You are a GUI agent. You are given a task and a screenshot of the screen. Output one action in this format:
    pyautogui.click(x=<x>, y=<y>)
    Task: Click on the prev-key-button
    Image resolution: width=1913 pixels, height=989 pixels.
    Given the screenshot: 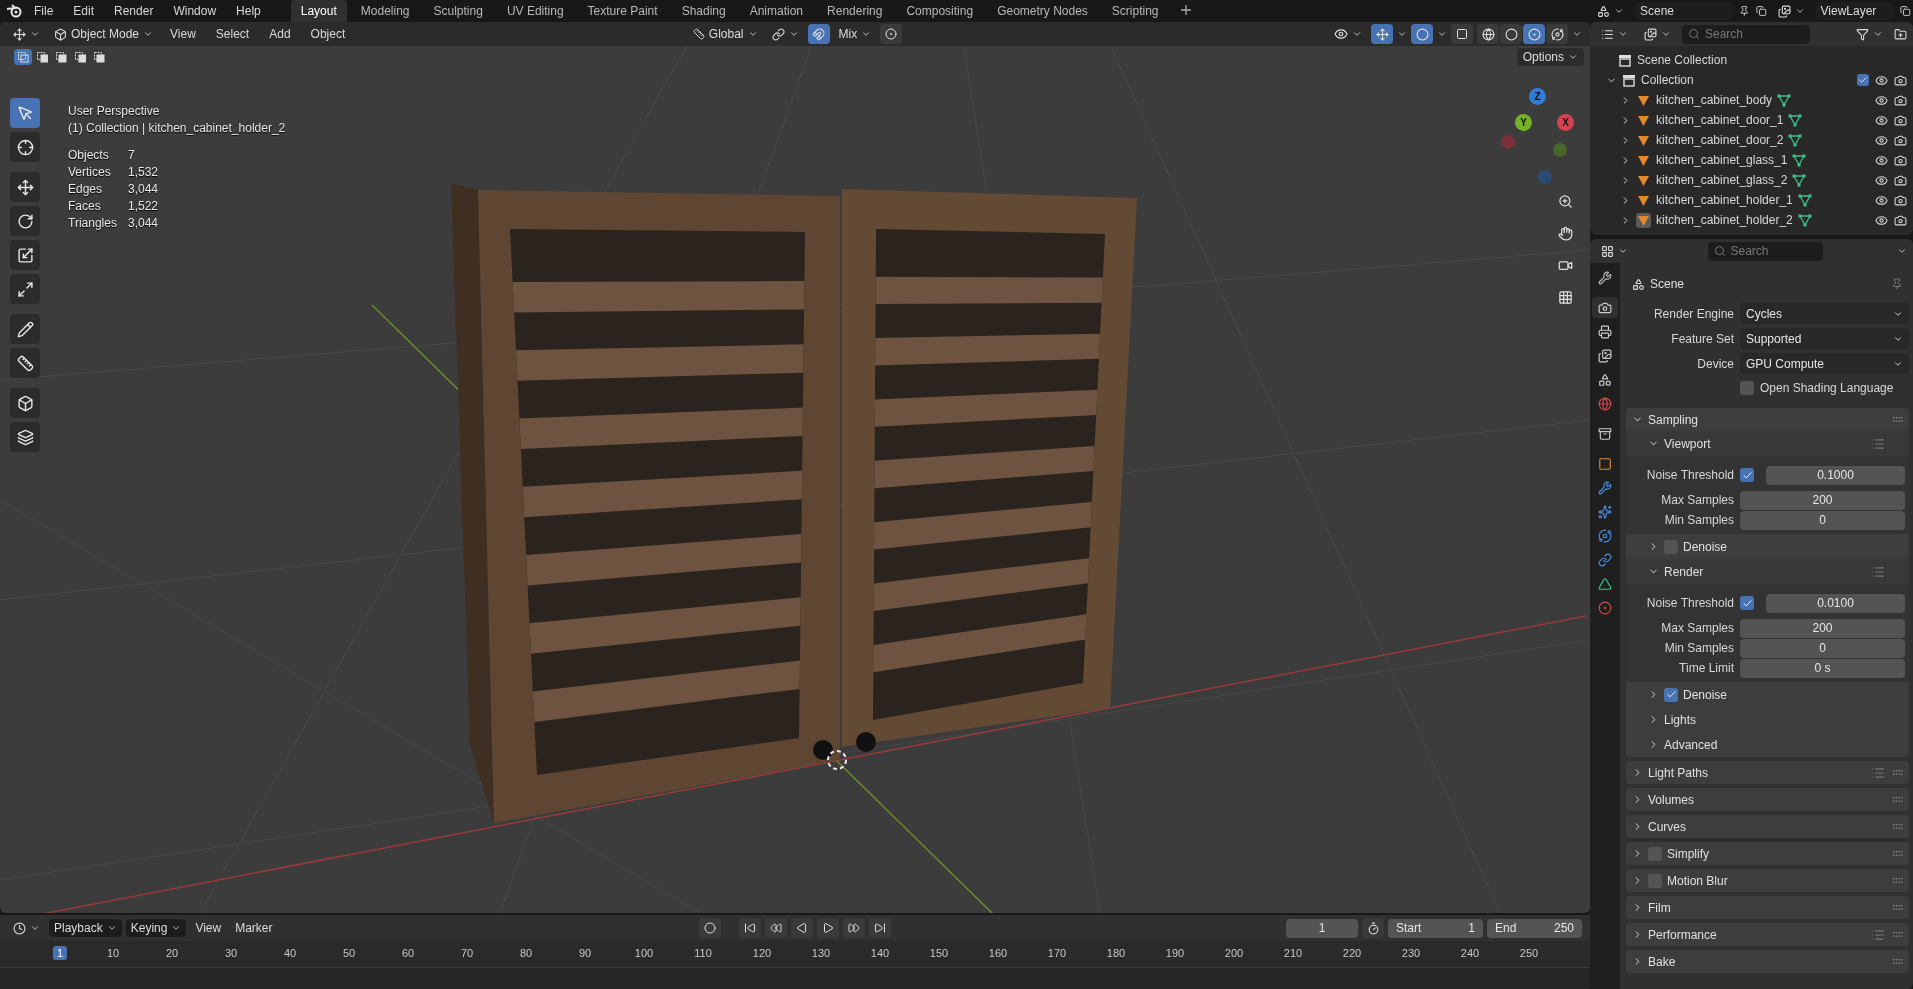 What is the action you would take?
    pyautogui.click(x=776, y=928)
    